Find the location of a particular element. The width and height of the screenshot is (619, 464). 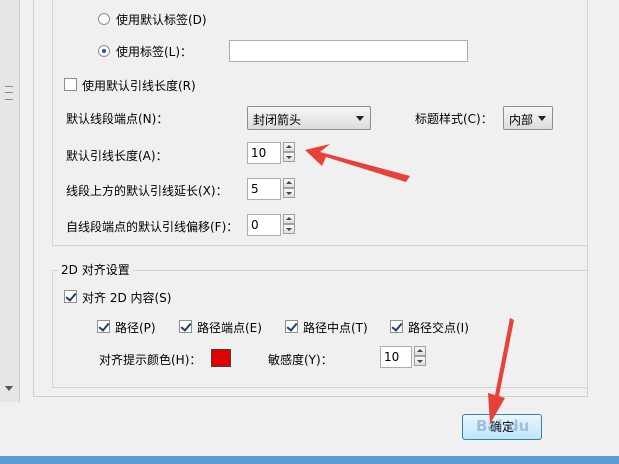

arrow-to-leader-length-icon is located at coordinates (357, 163).